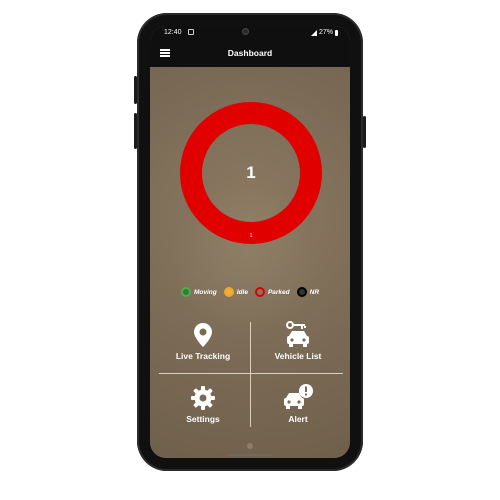 The width and height of the screenshot is (500, 500). I want to click on alert-label: Alert, so click(298, 419).